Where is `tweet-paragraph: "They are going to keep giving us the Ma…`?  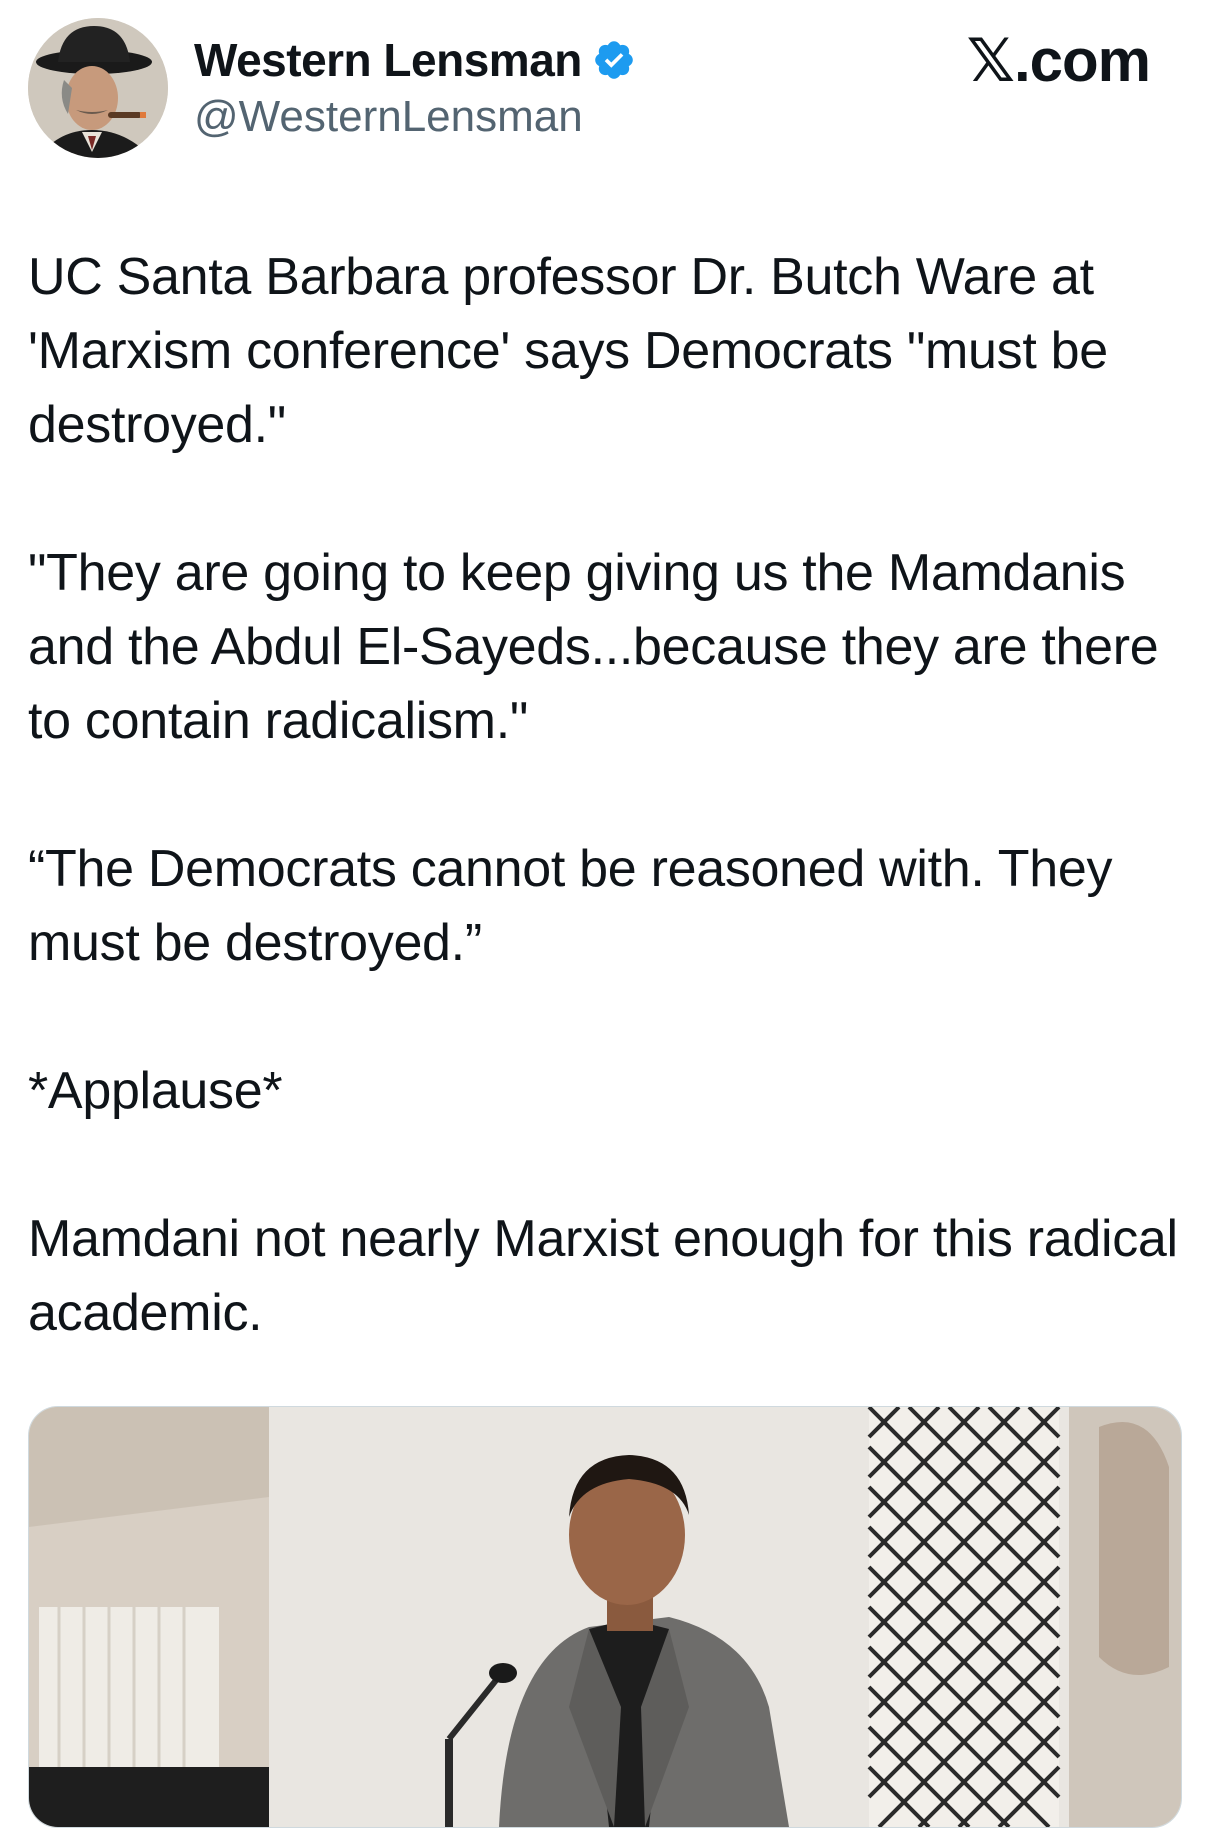
tweet-paragraph: "They are going to keep giving us the Ma… is located at coordinates (593, 647).